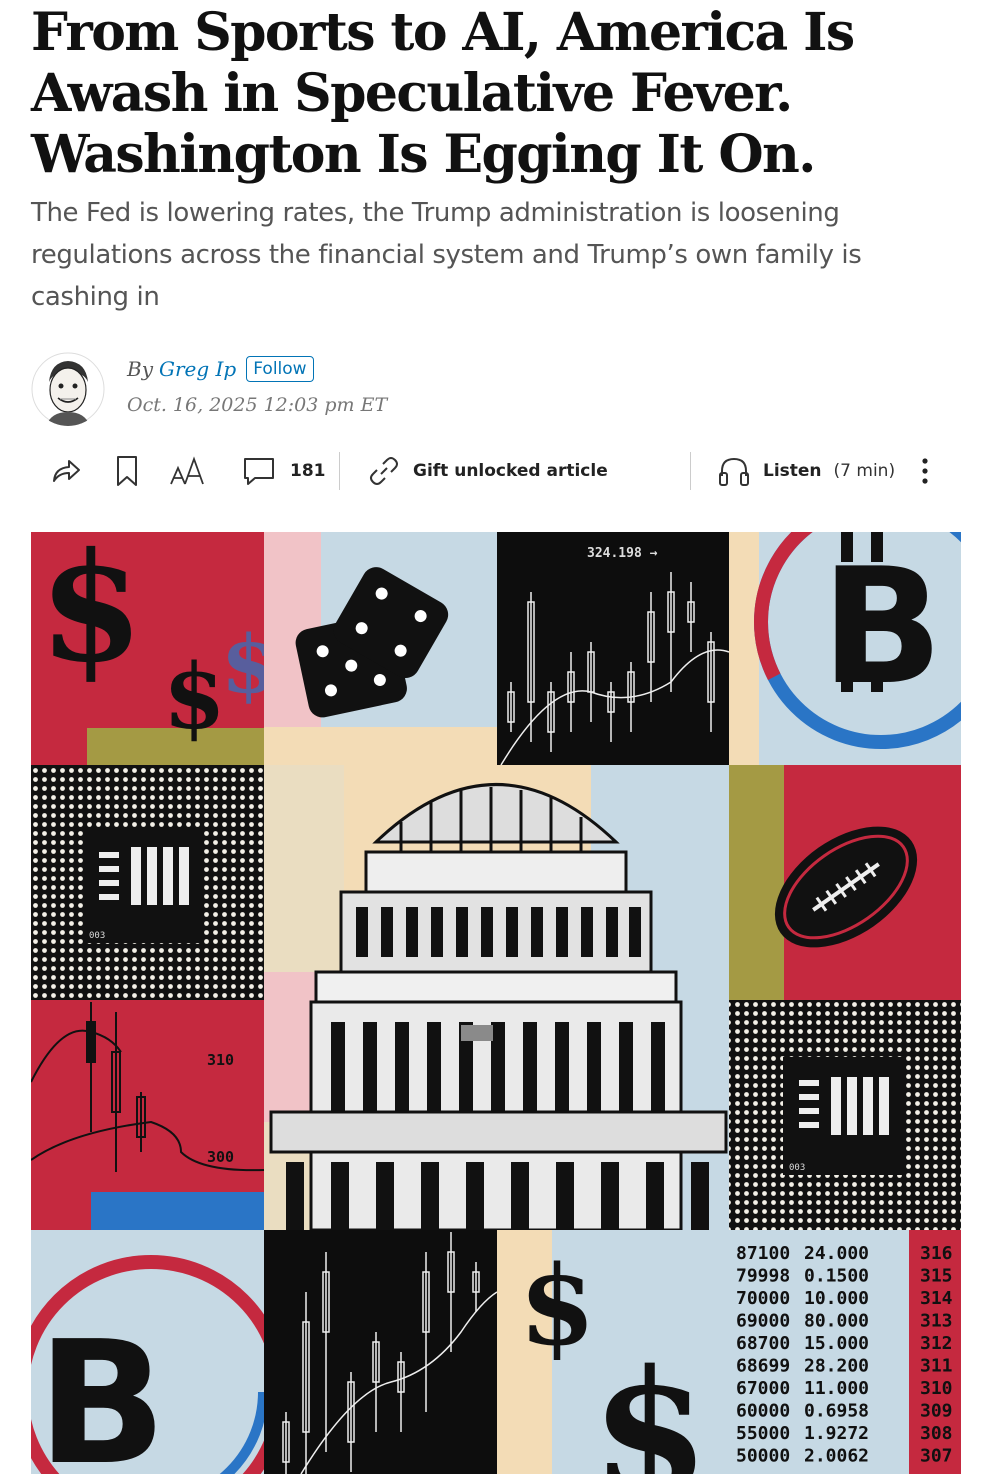 The image size is (993, 1474). Describe the element at coordinates (836, 1253) in the screenshot. I see `table-cell: 24.000` at that location.